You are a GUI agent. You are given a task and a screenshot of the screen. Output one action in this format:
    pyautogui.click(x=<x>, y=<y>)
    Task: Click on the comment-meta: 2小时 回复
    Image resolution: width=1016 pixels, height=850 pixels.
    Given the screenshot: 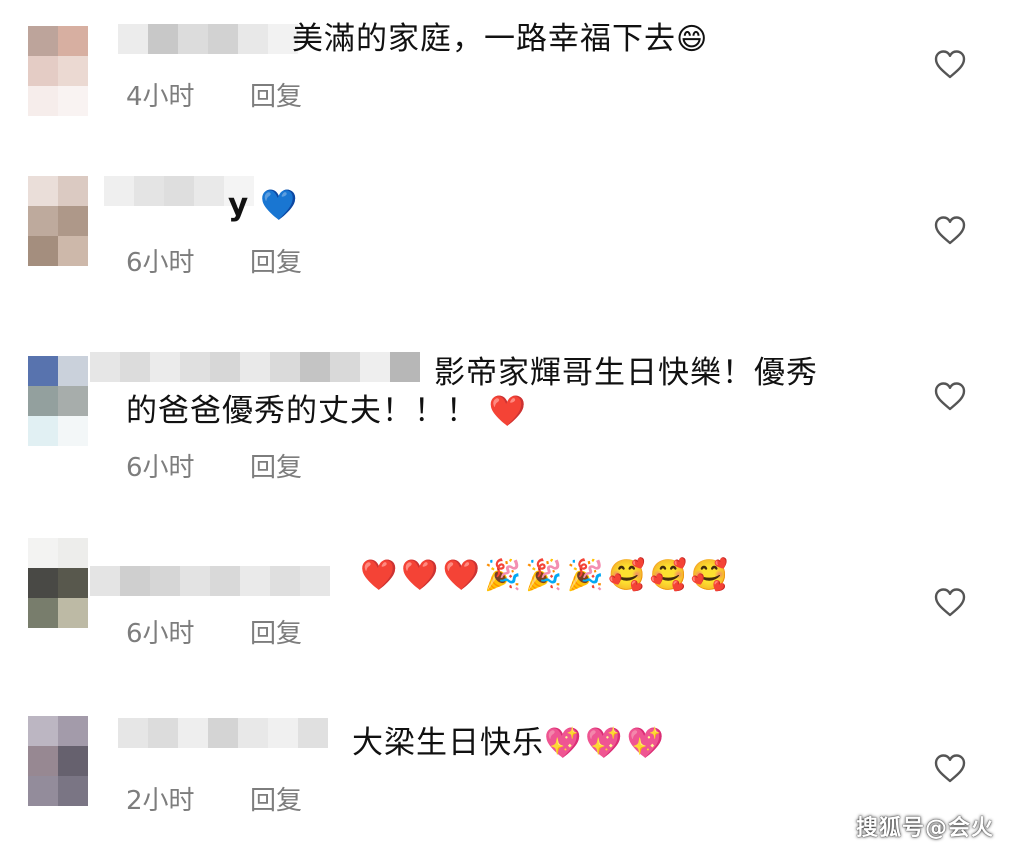 What is the action you would take?
    pyautogui.click(x=214, y=801)
    